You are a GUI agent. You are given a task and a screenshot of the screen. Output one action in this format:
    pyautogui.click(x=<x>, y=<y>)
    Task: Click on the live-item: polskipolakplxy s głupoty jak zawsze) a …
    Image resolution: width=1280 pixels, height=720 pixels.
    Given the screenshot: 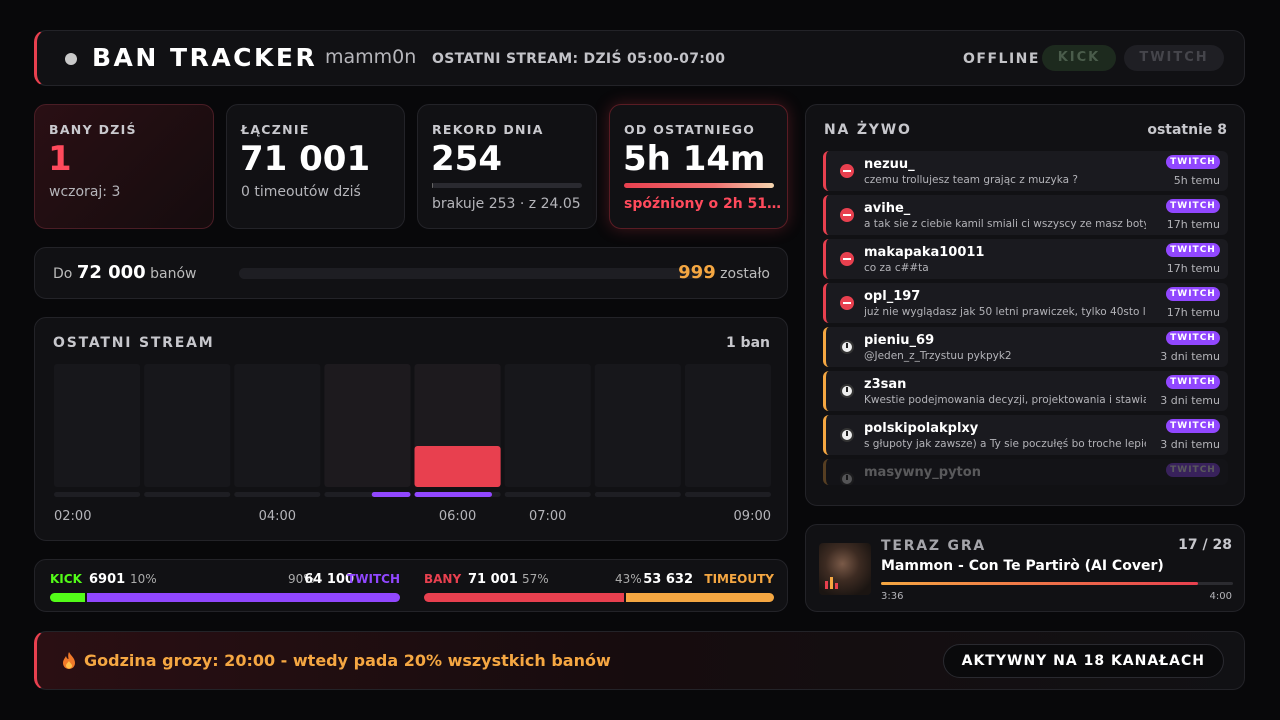 What is the action you would take?
    pyautogui.click(x=1025, y=435)
    